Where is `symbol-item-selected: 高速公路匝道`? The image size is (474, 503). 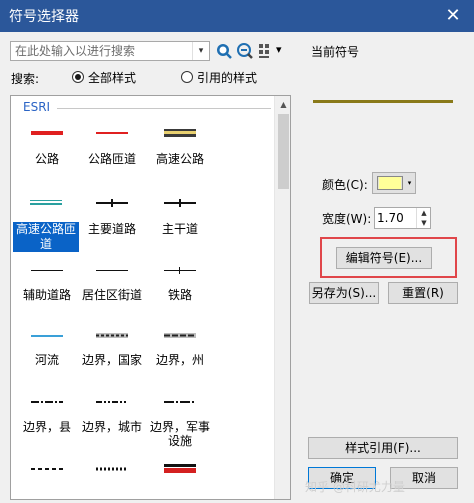
symbol-item-selected: 高速公路匝道 is located at coordinates (46, 226).